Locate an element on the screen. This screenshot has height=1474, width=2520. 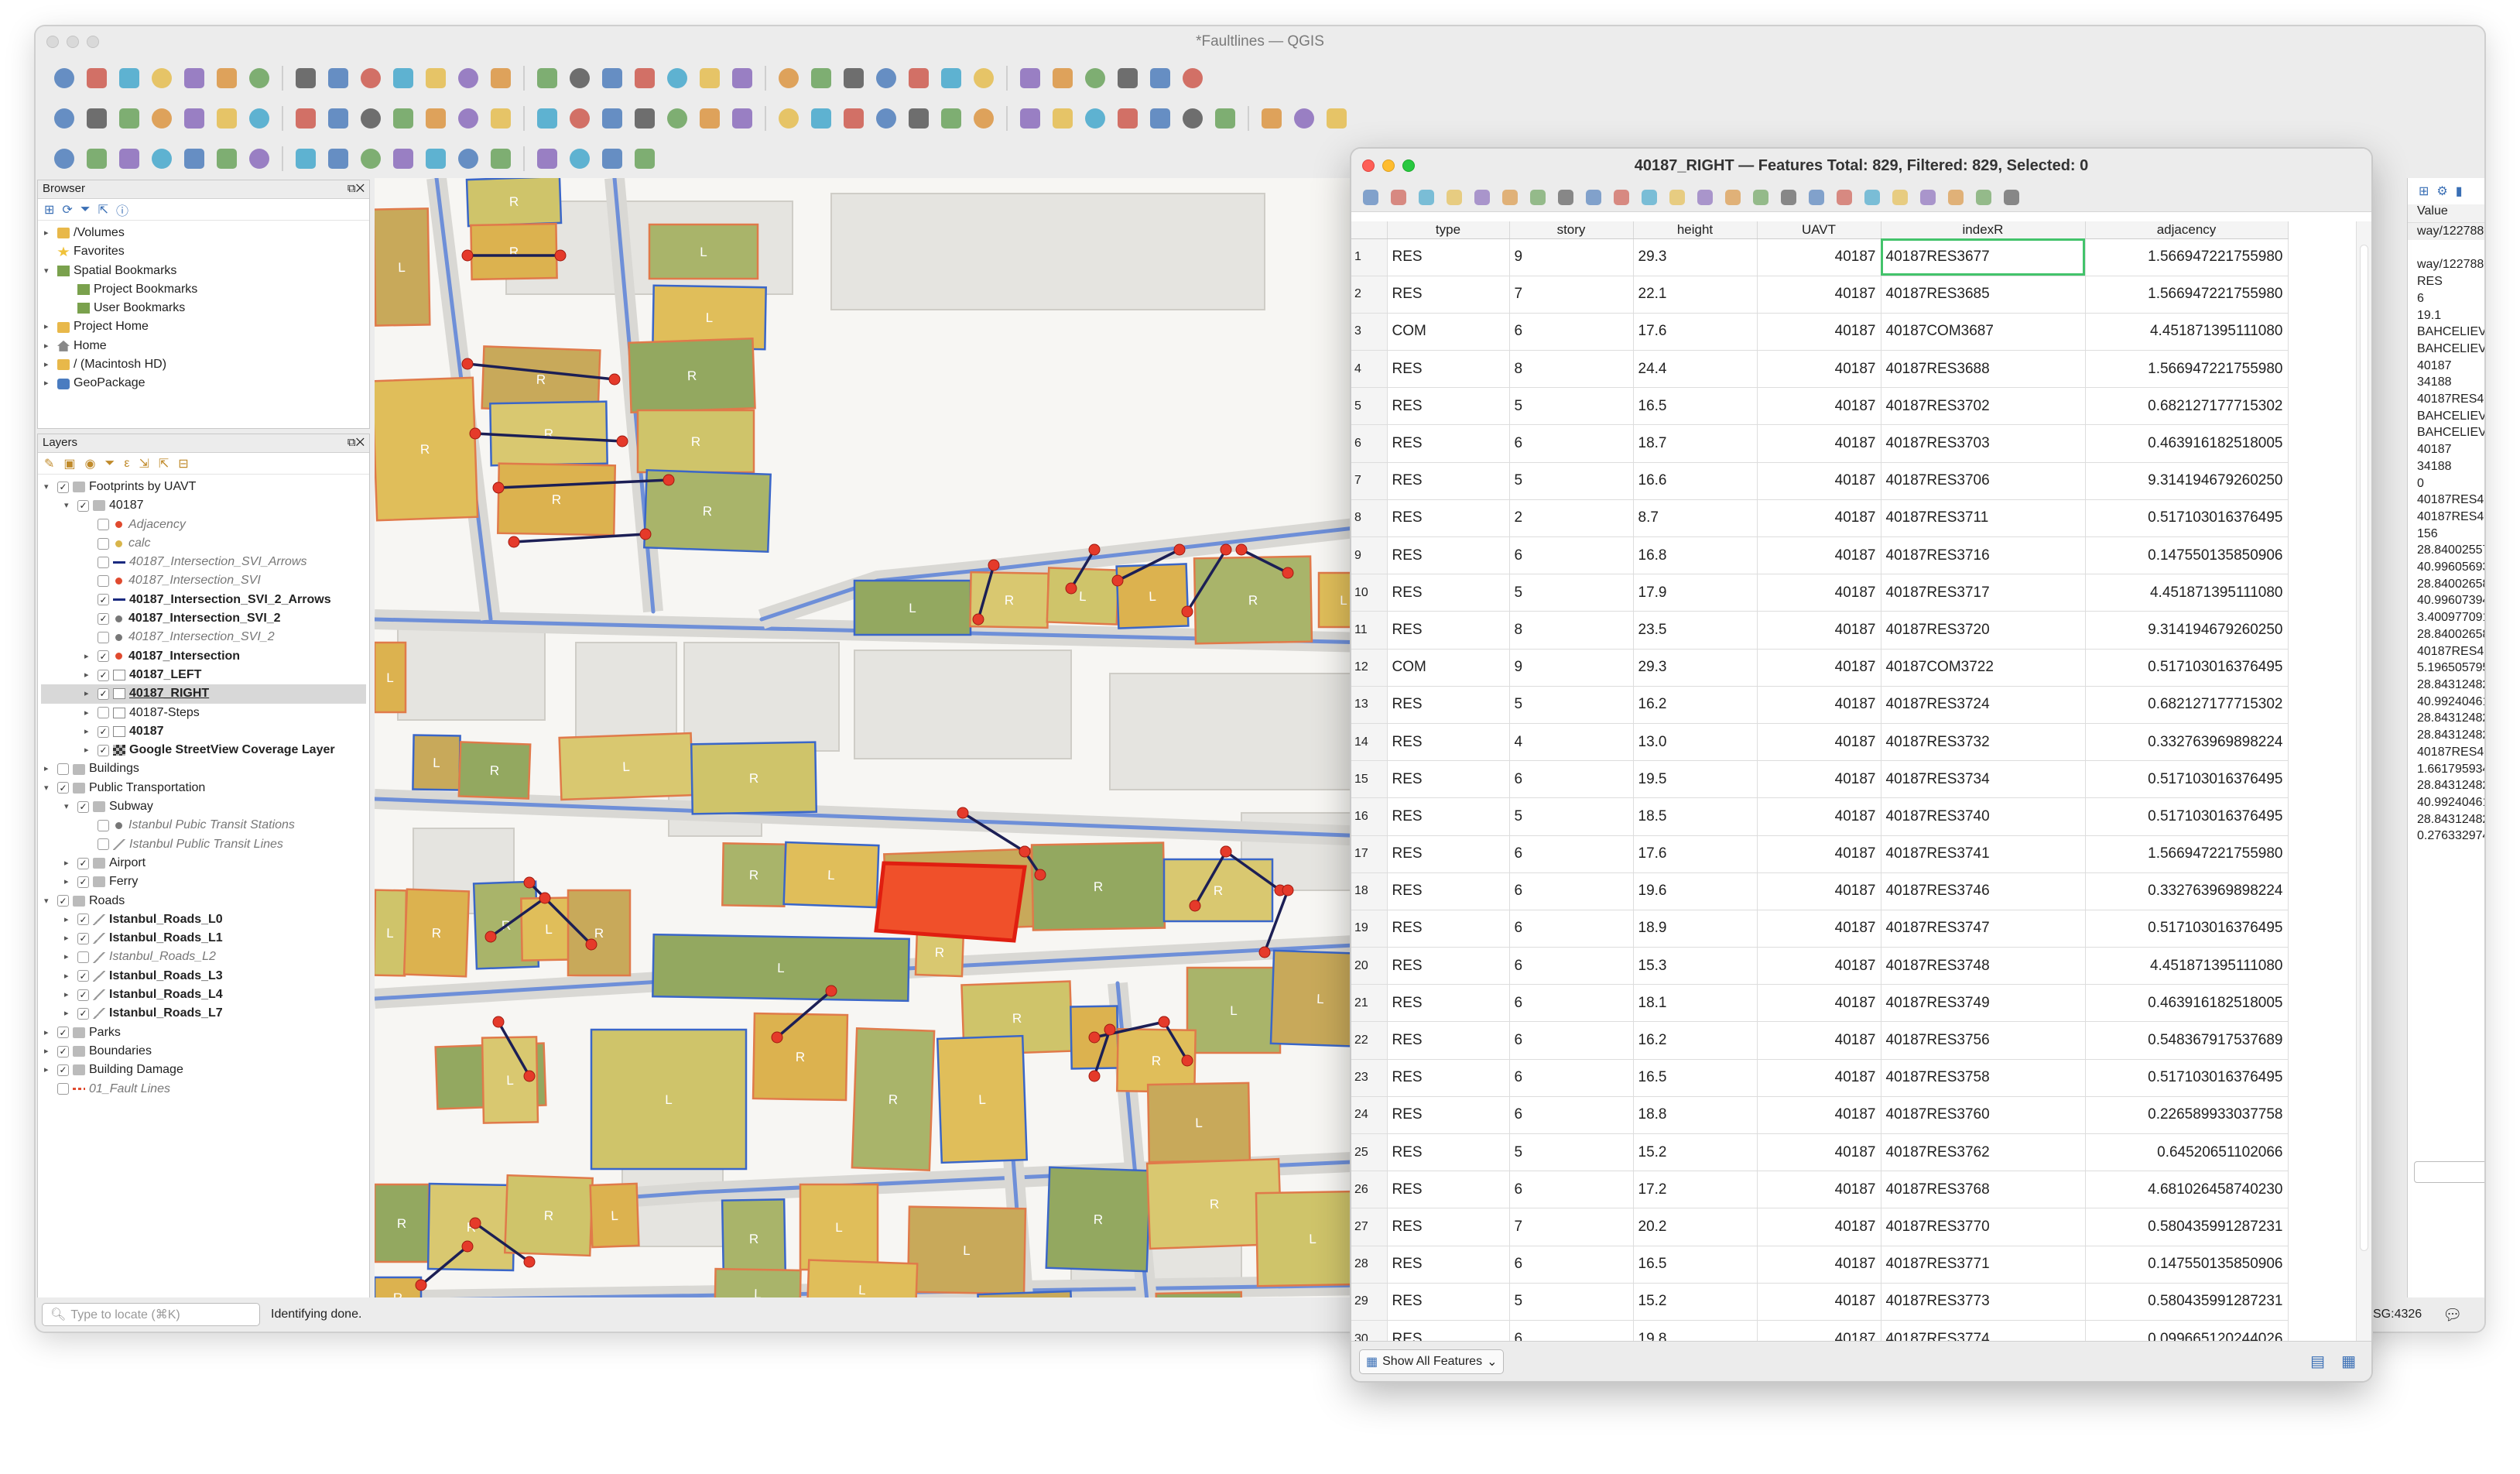
table-cell: 4.451871395111080 is located at coordinates (2187, 332).